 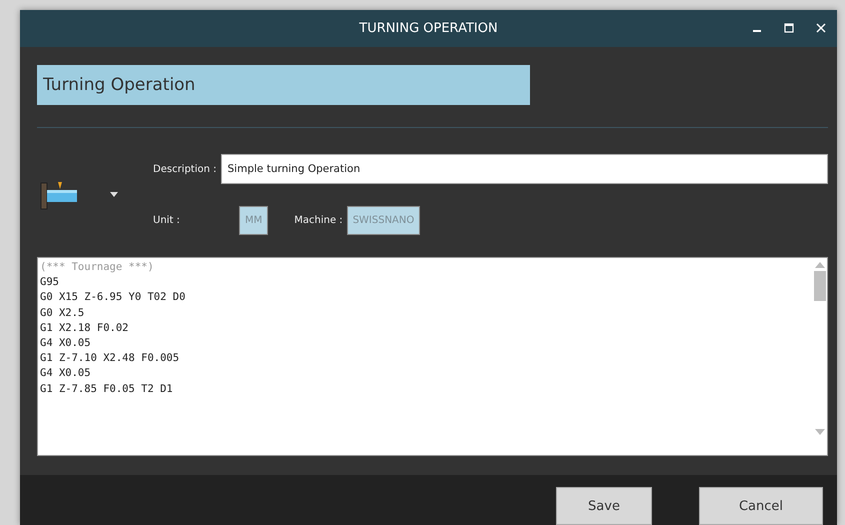 I want to click on scrollbar-thumb, so click(x=820, y=286).